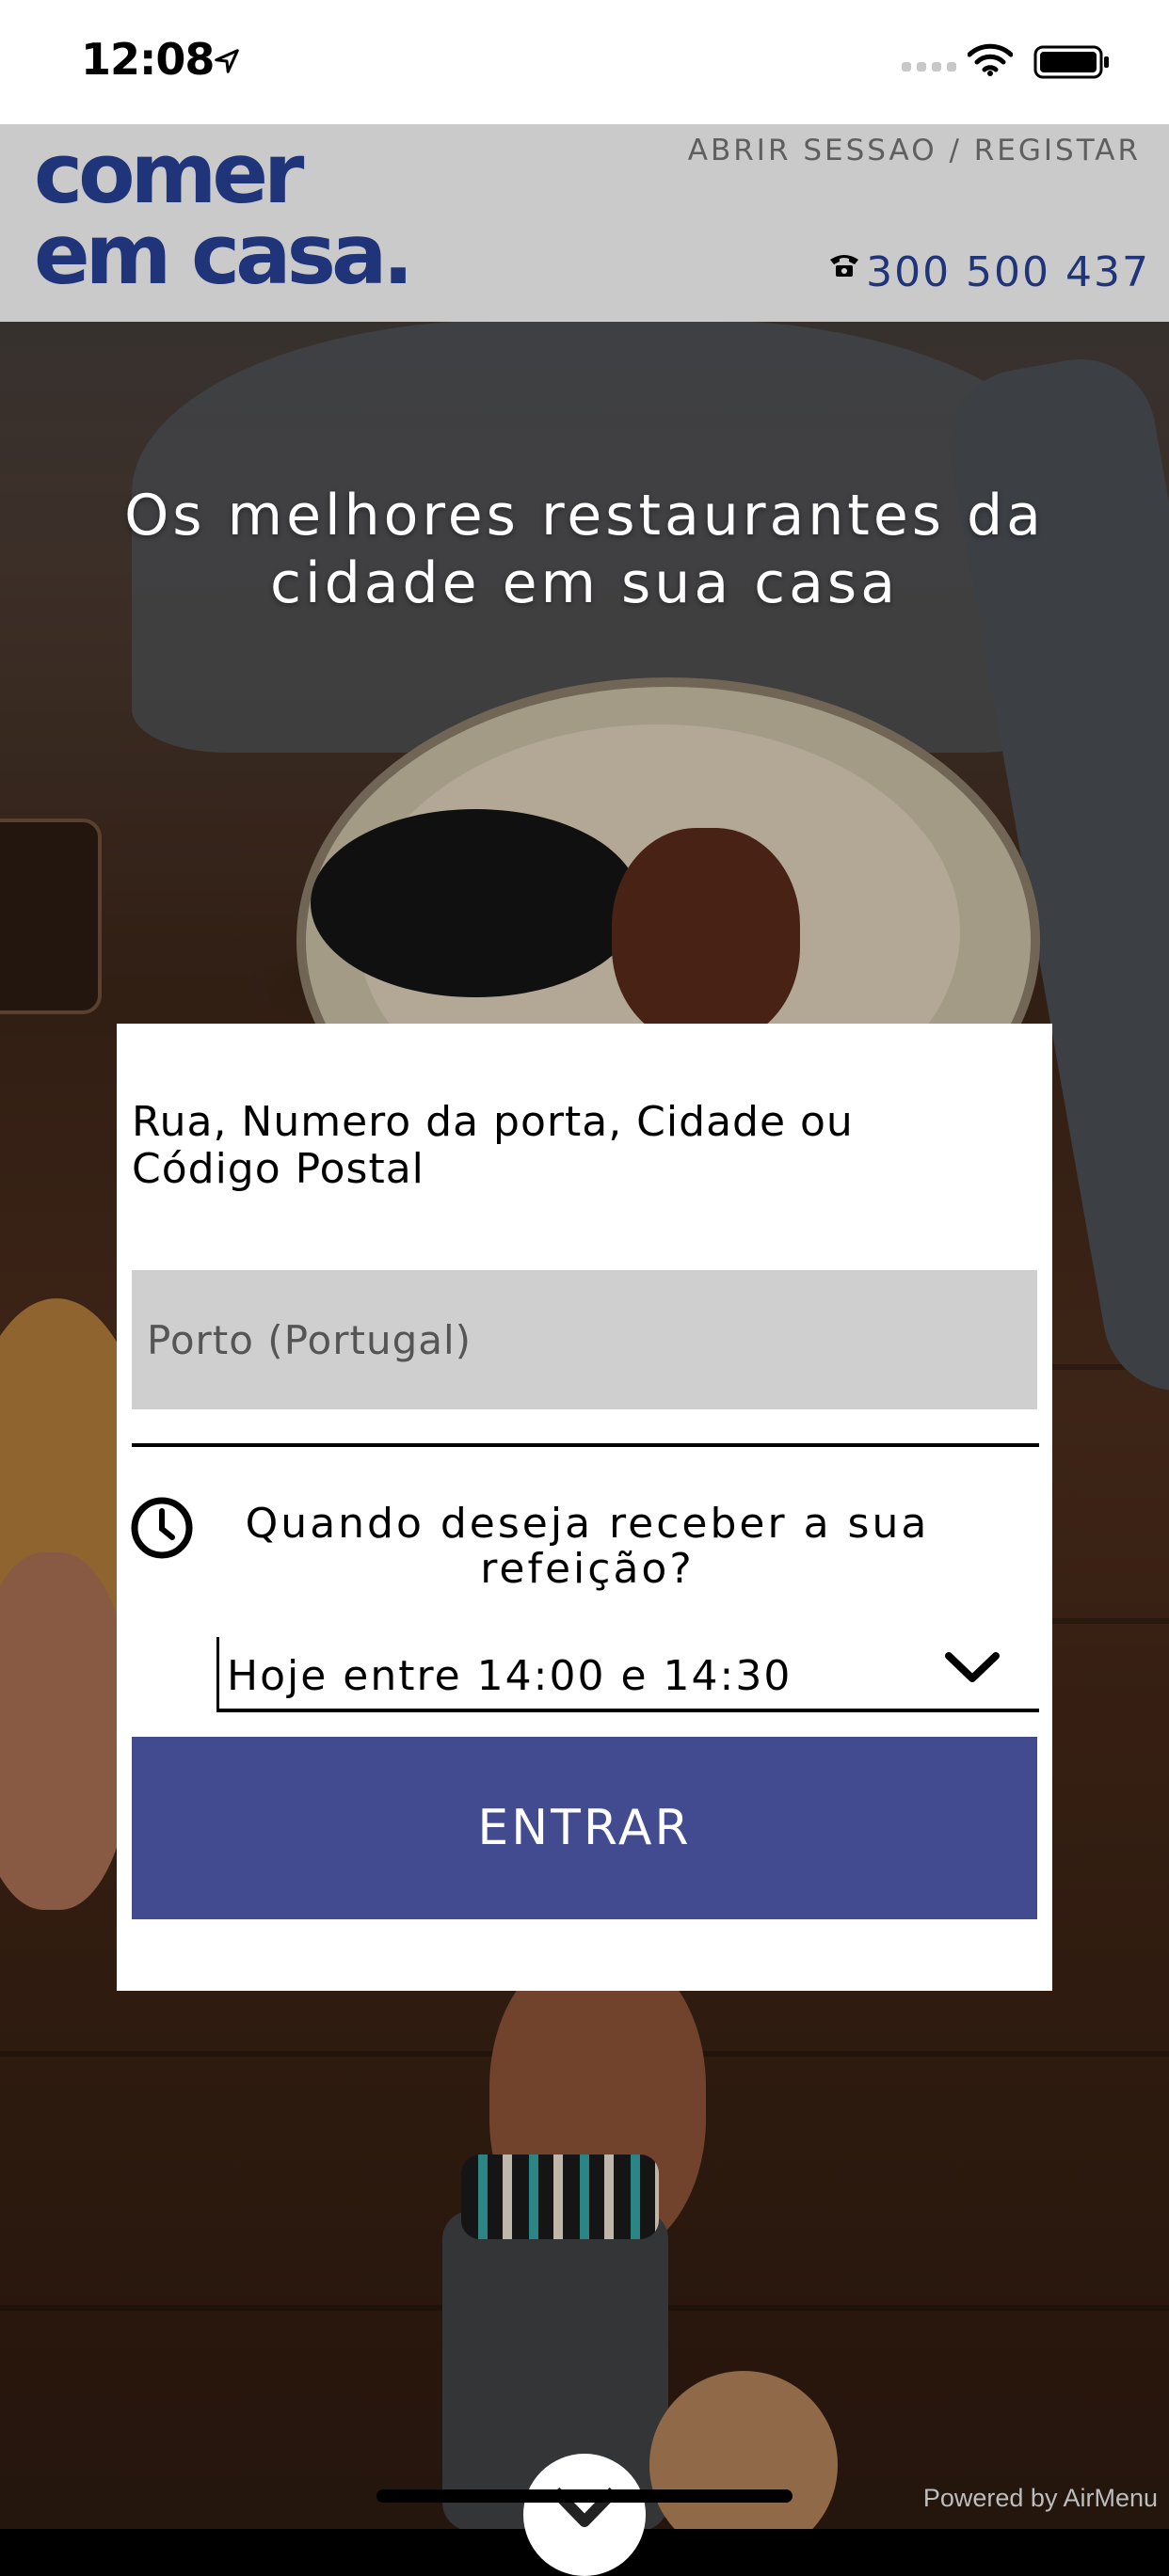 Image resolution: width=1169 pixels, height=2576 pixels. What do you see at coordinates (584, 62) in the screenshot?
I see `status-bar: 12:08` at bounding box center [584, 62].